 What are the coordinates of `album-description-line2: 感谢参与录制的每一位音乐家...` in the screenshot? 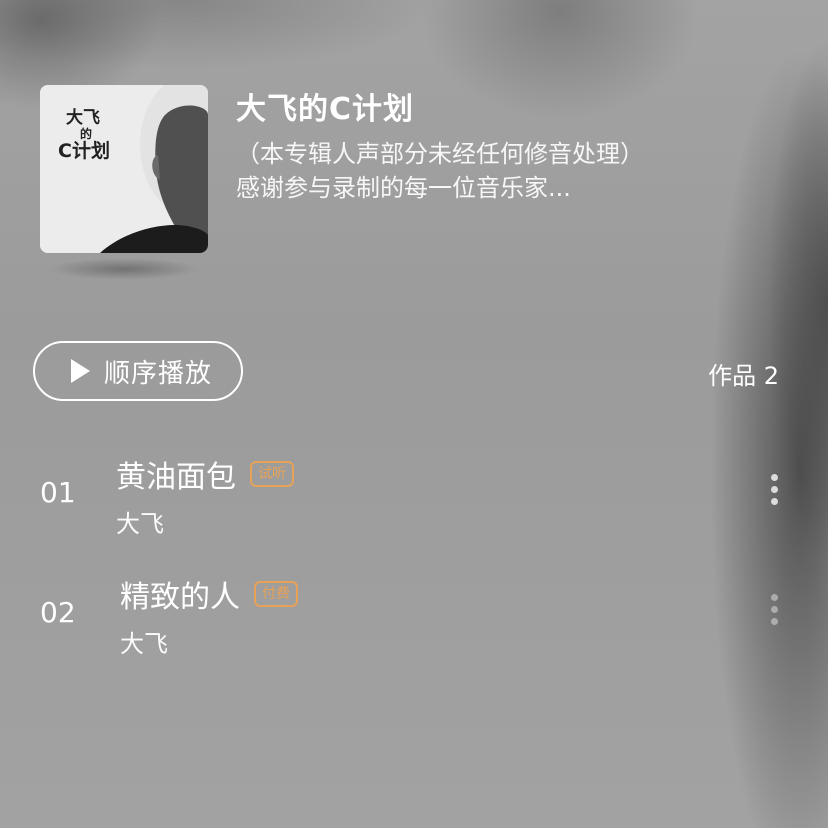 It's located at (403, 188).